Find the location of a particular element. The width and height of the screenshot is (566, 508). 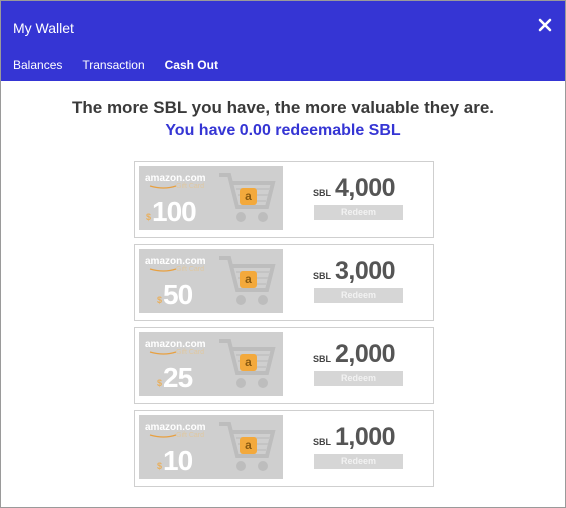

sbl-cost: SBL 2,000 is located at coordinates (354, 354).